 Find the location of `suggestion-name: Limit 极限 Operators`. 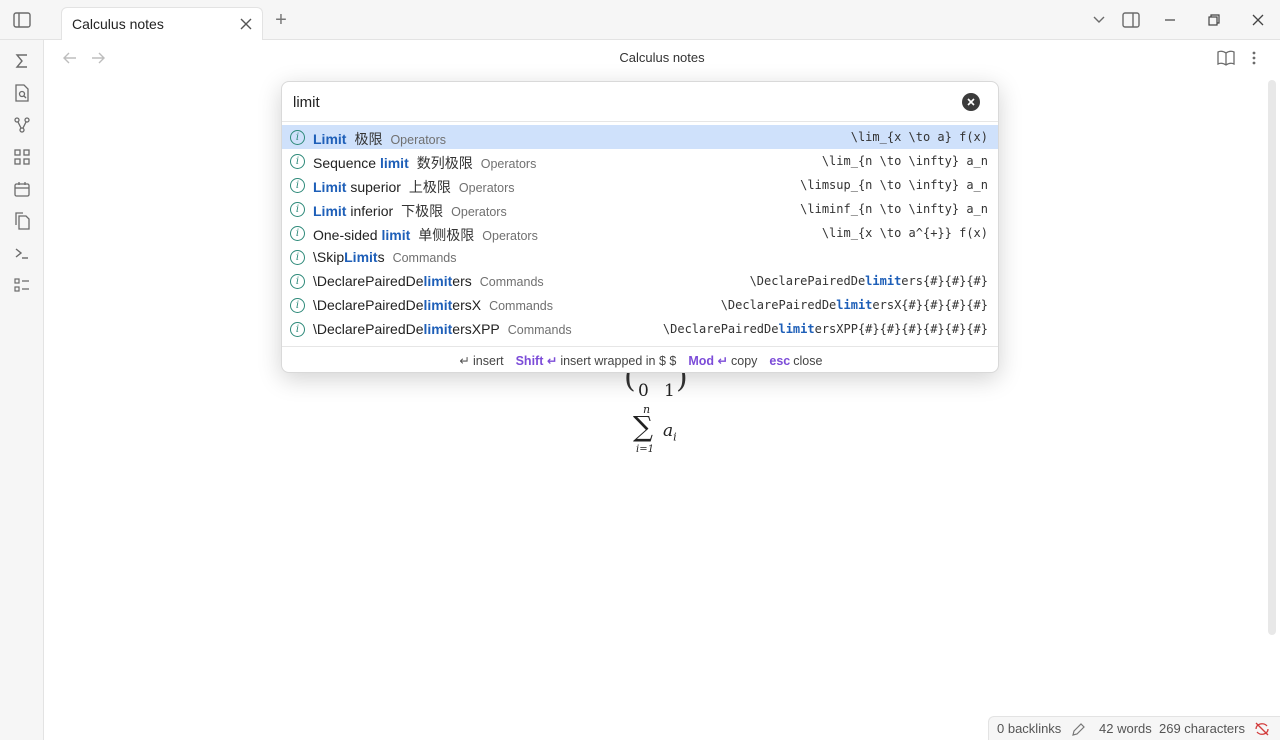

suggestion-name: Limit 极限 Operators is located at coordinates (380, 139).